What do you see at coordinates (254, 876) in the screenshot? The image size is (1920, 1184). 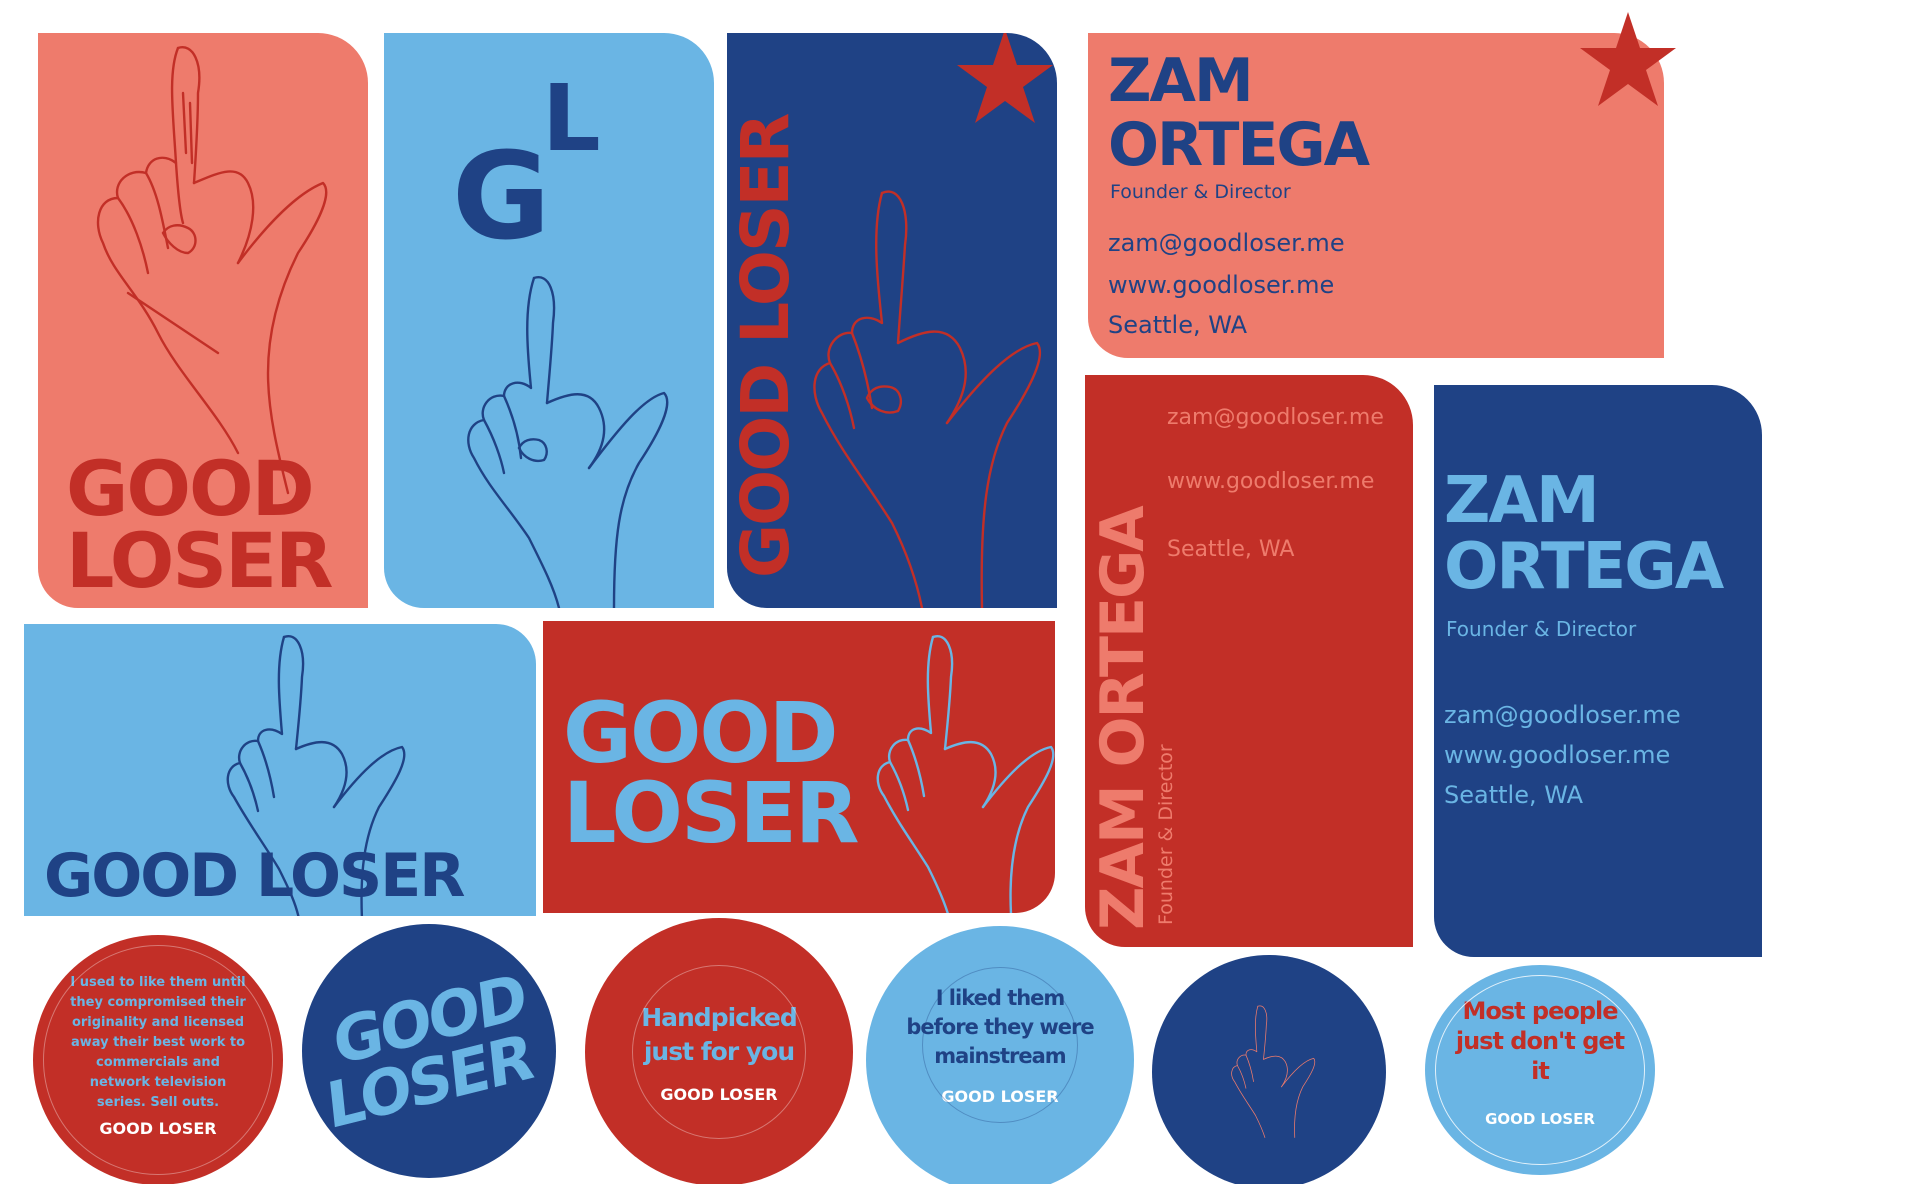 I see `brand-full: GOOD LOSER` at bounding box center [254, 876].